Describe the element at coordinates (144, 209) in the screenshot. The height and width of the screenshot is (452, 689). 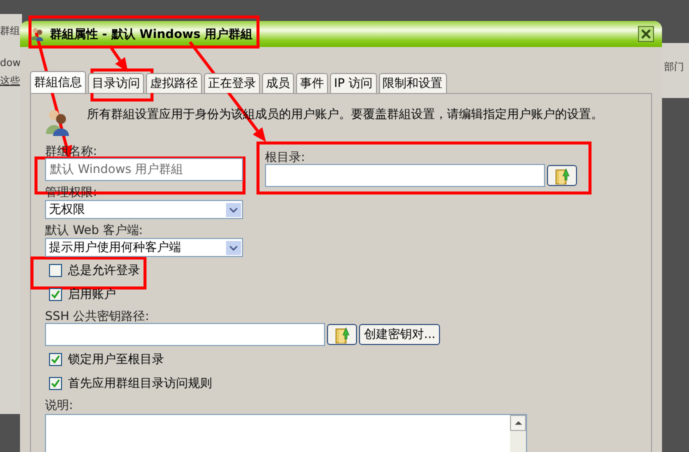
I see `dropdown: 无权限` at that location.